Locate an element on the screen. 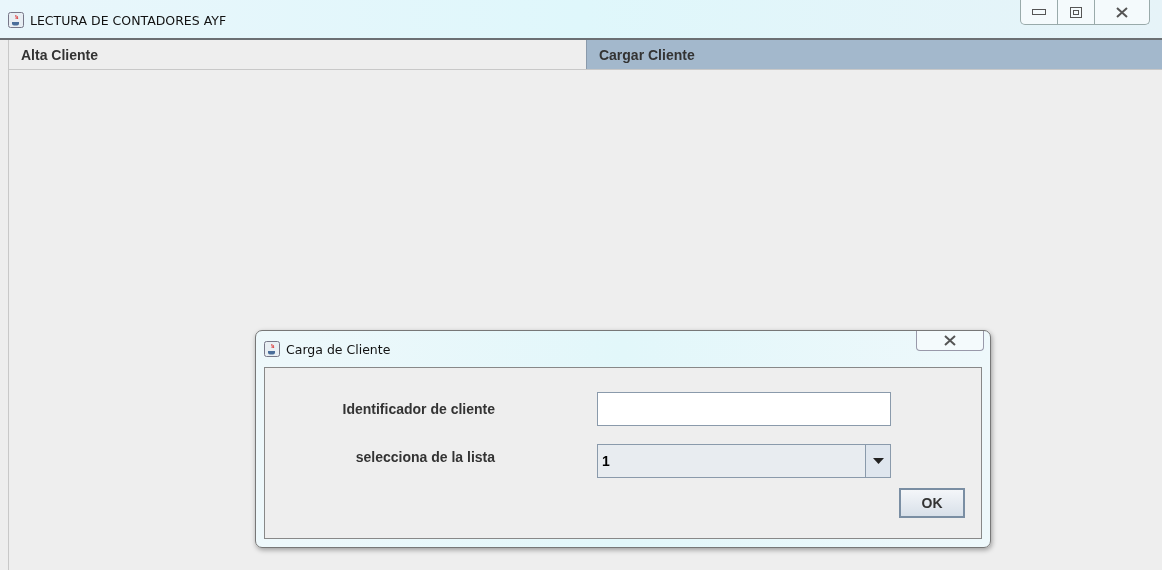 This screenshot has width=1162, height=570. tab: Cargar Cliente is located at coordinates (873, 54).